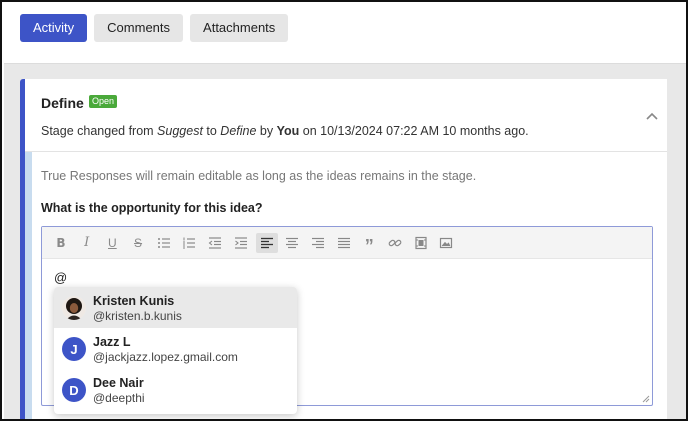 This screenshot has width=688, height=421. What do you see at coordinates (152, 208) in the screenshot?
I see `question-label: What is the opportunity for this idea?` at bounding box center [152, 208].